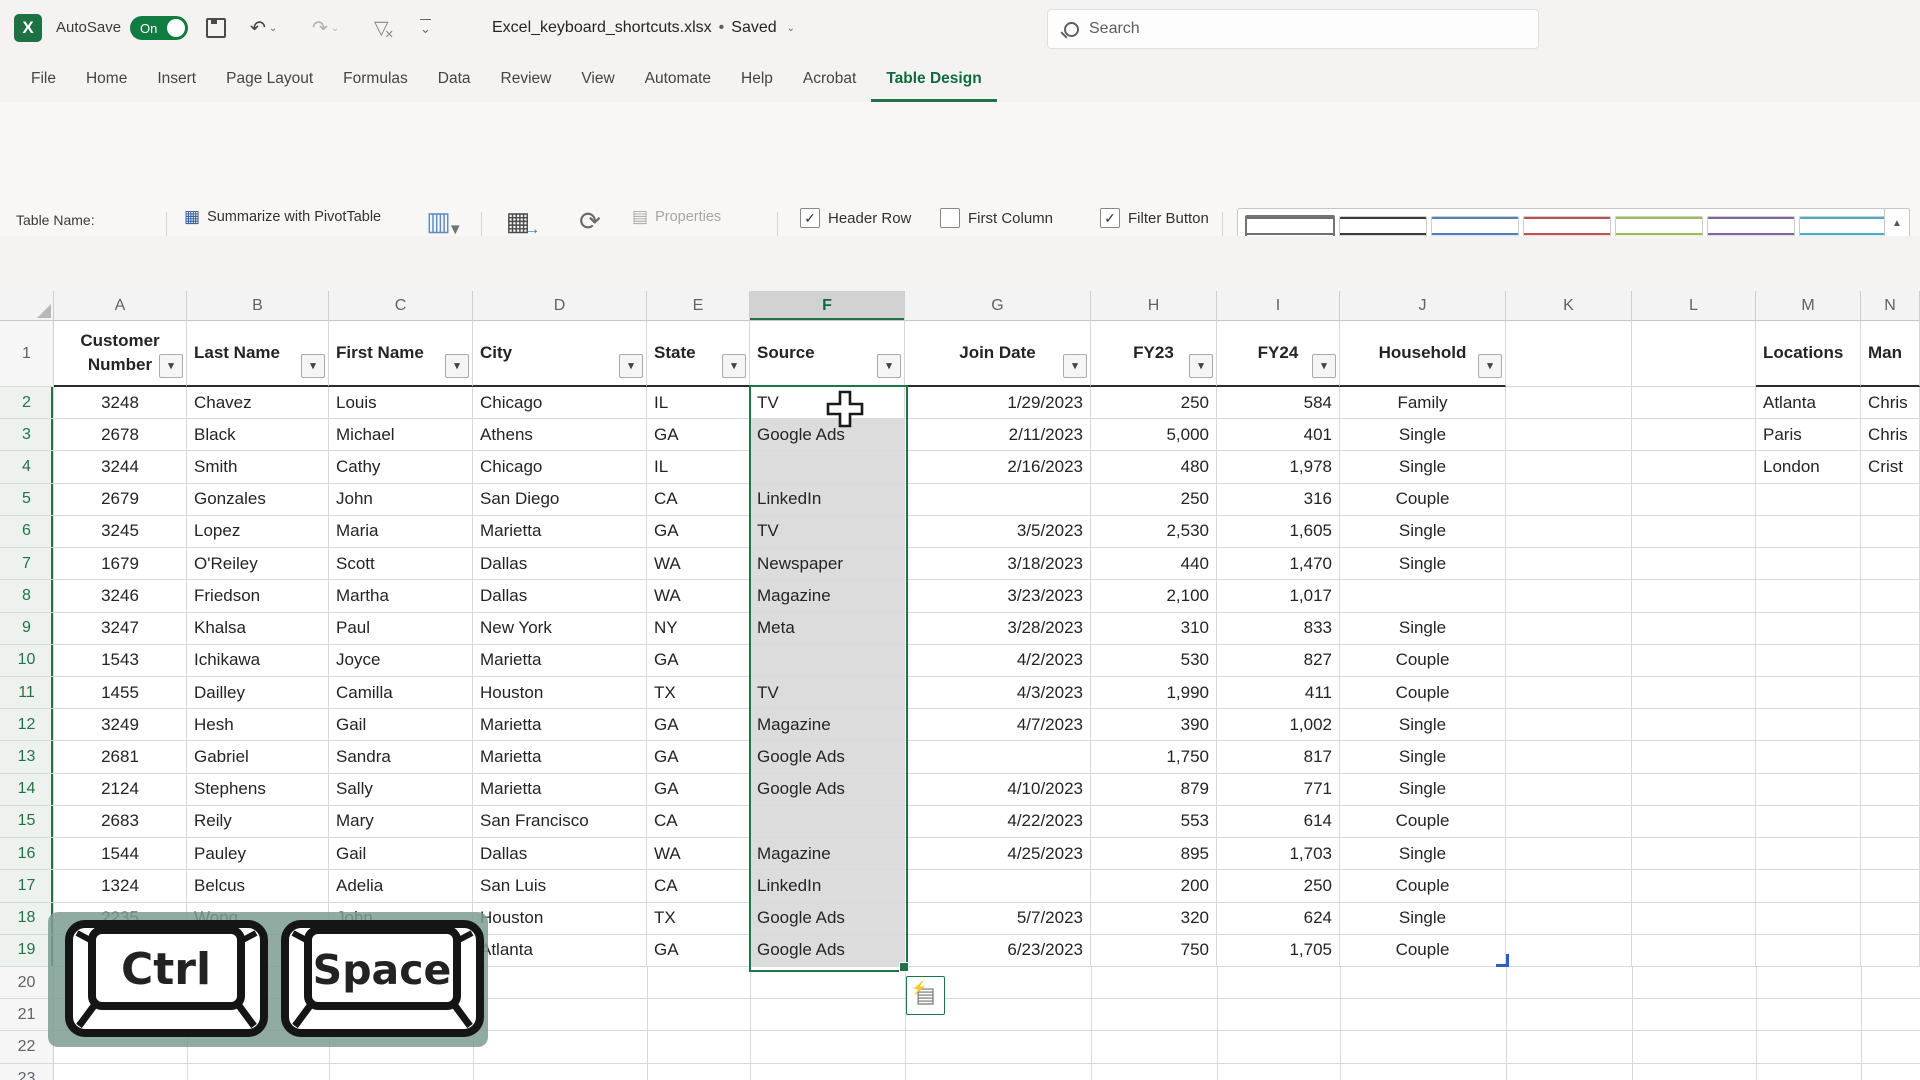  Describe the element at coordinates (27, 564) in the screenshot. I see `row-header: 7` at that location.